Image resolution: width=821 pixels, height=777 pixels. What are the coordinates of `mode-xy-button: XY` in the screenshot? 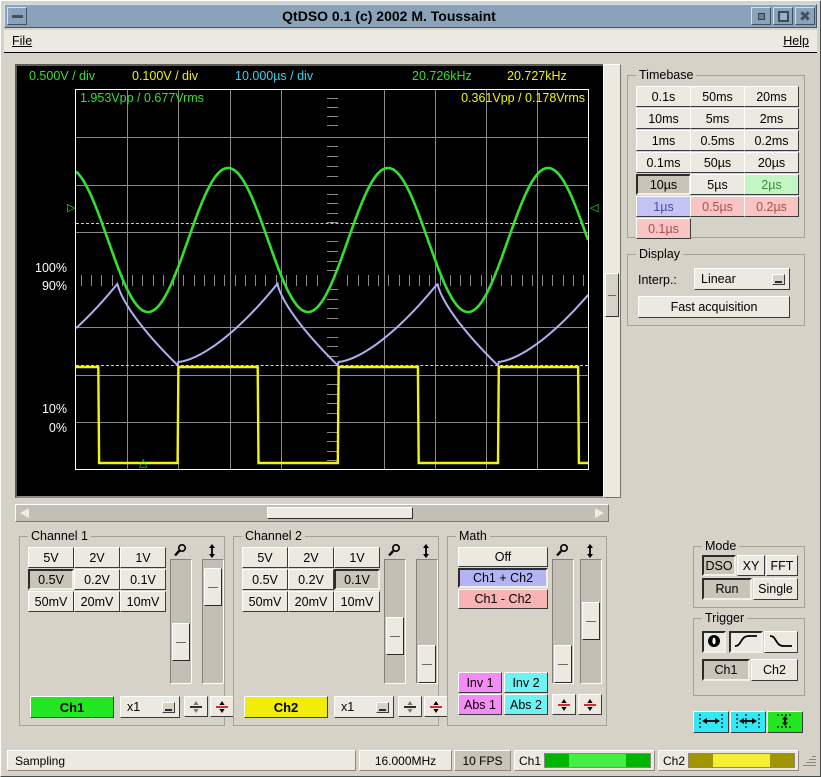 It's located at (751, 565).